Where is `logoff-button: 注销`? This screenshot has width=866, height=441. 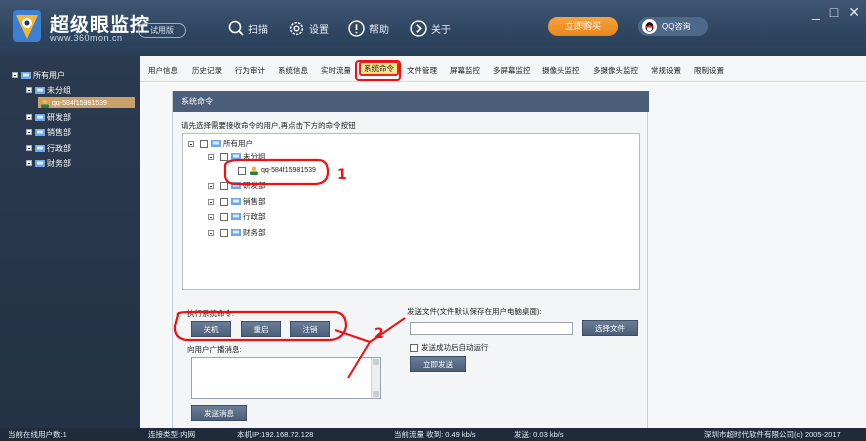 logoff-button: 注销 is located at coordinates (310, 329).